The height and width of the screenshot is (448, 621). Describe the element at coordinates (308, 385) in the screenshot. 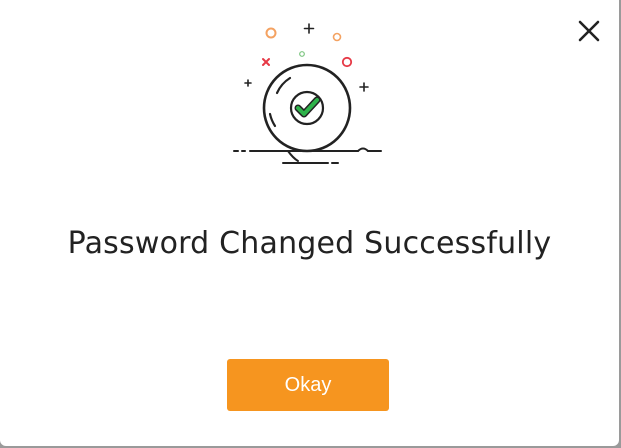

I see `okay-button: Okay` at that location.